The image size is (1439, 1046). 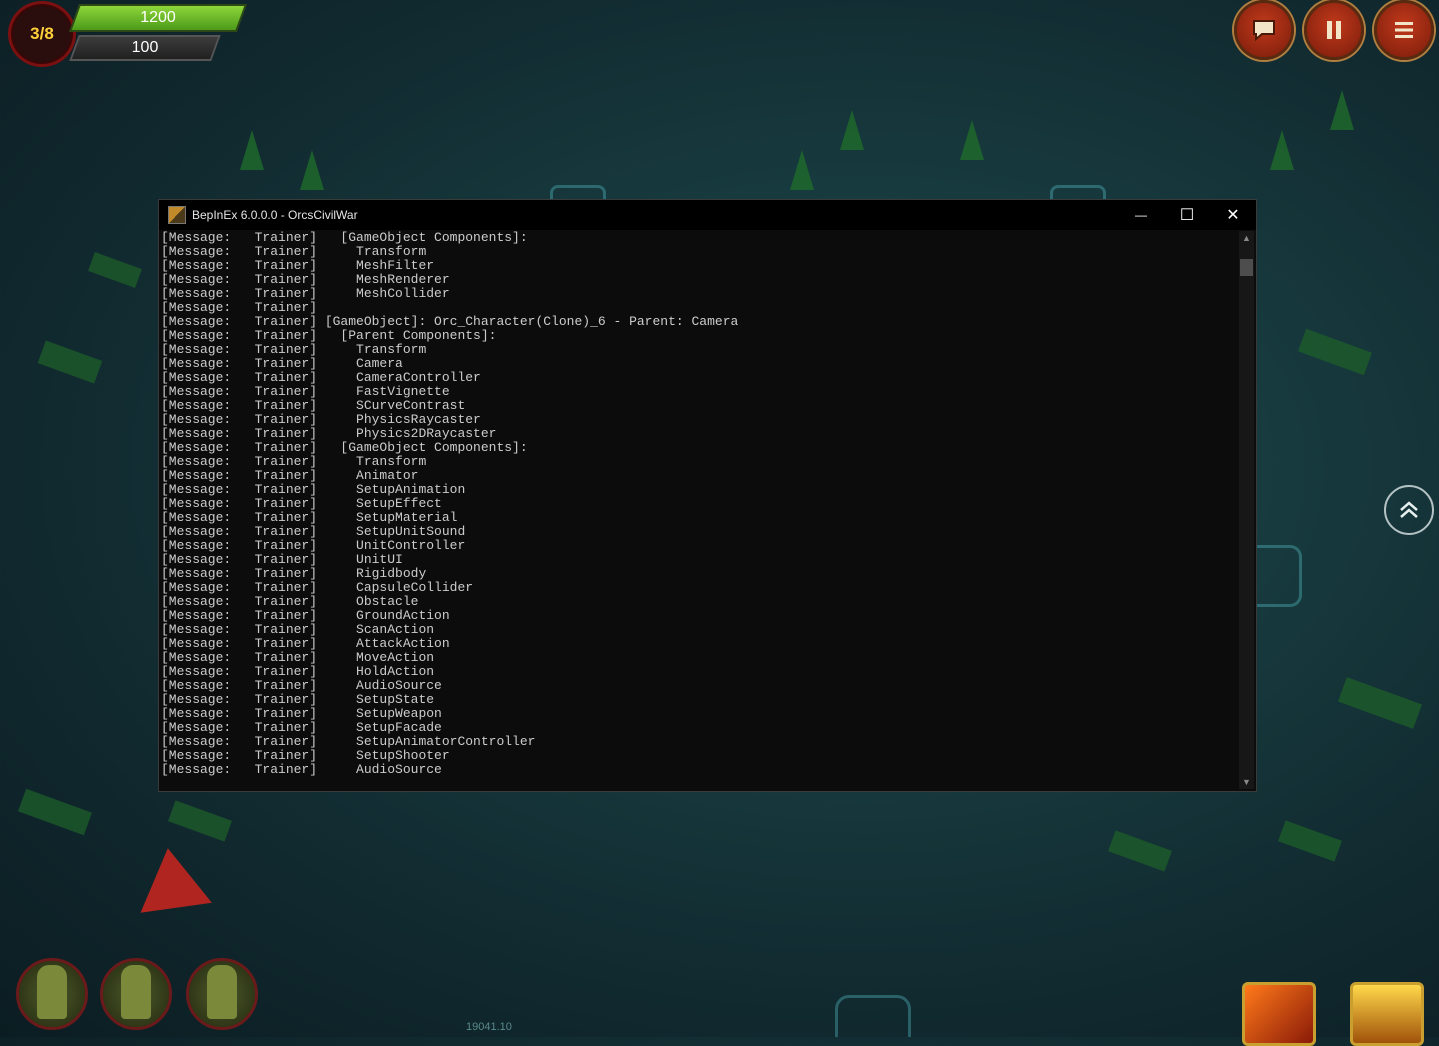 I want to click on console-line: [Message: Trainer] FastVignette, so click(x=305, y=391).